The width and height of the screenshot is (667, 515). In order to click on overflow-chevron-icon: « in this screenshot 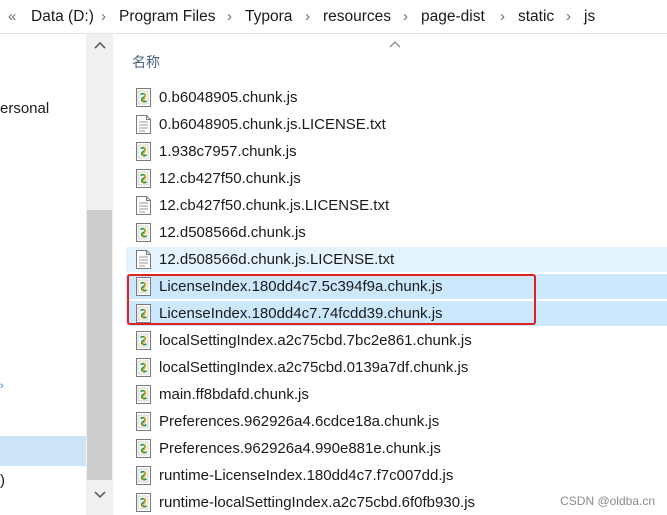, I will do `click(12, 16)`.